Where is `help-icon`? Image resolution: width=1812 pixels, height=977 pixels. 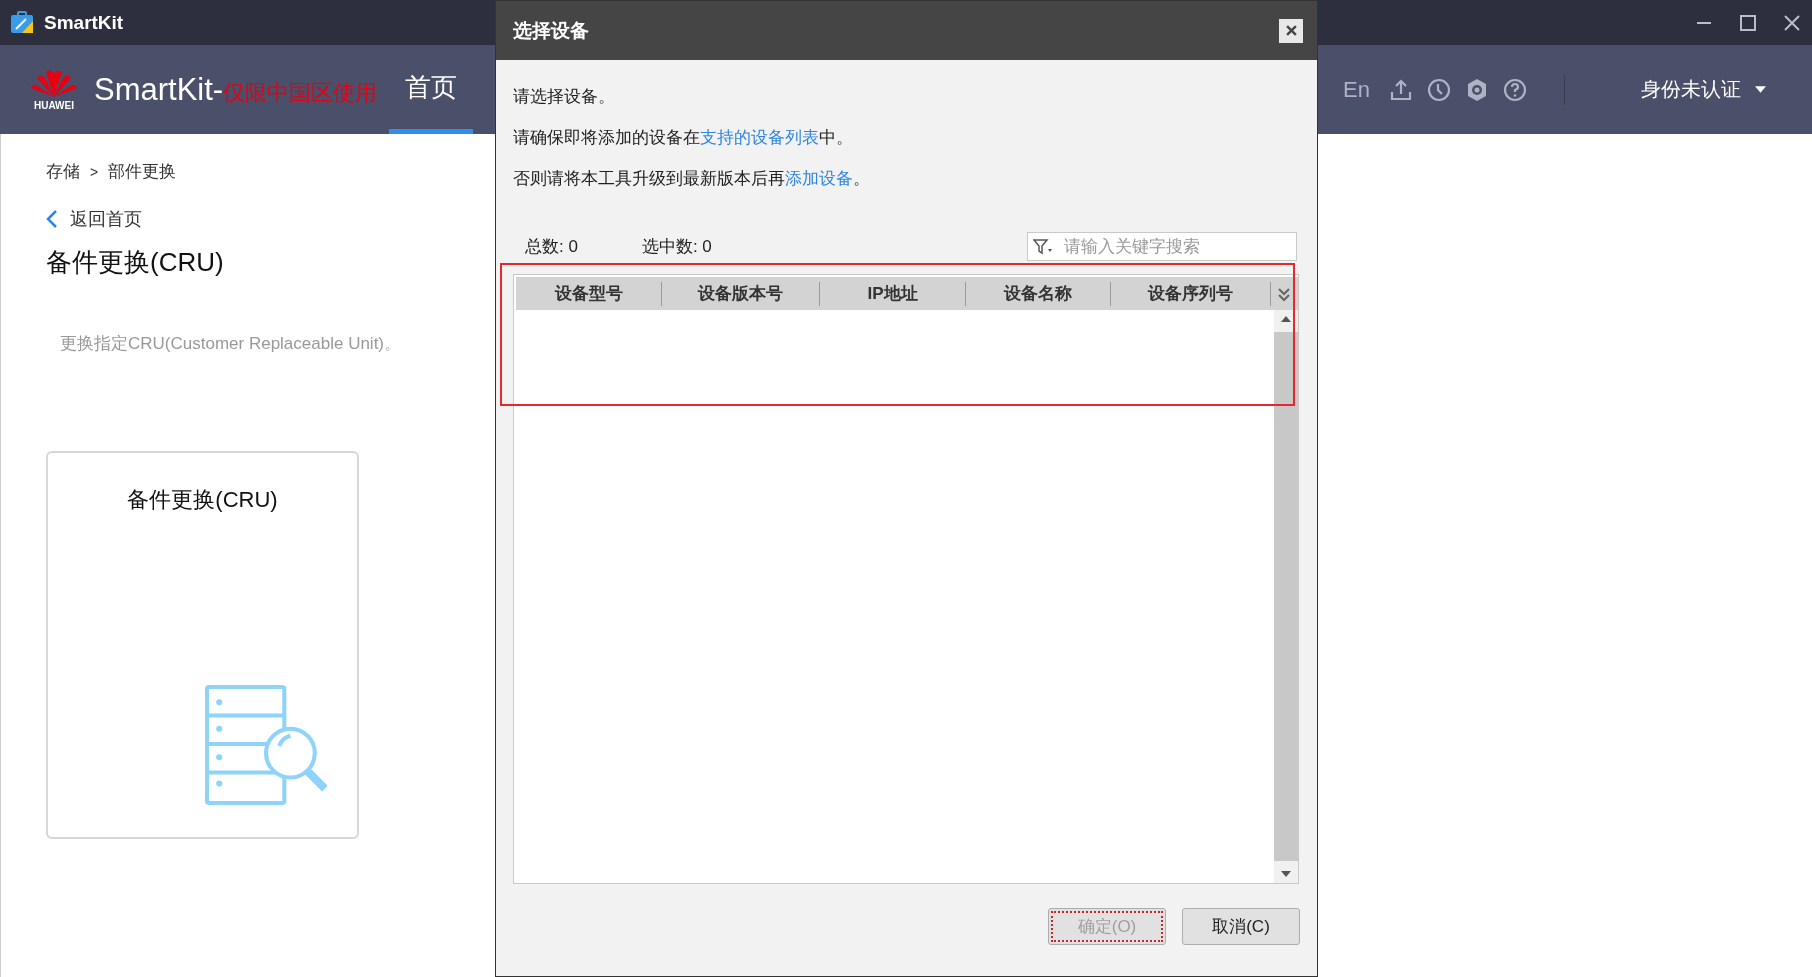 help-icon is located at coordinates (1515, 89).